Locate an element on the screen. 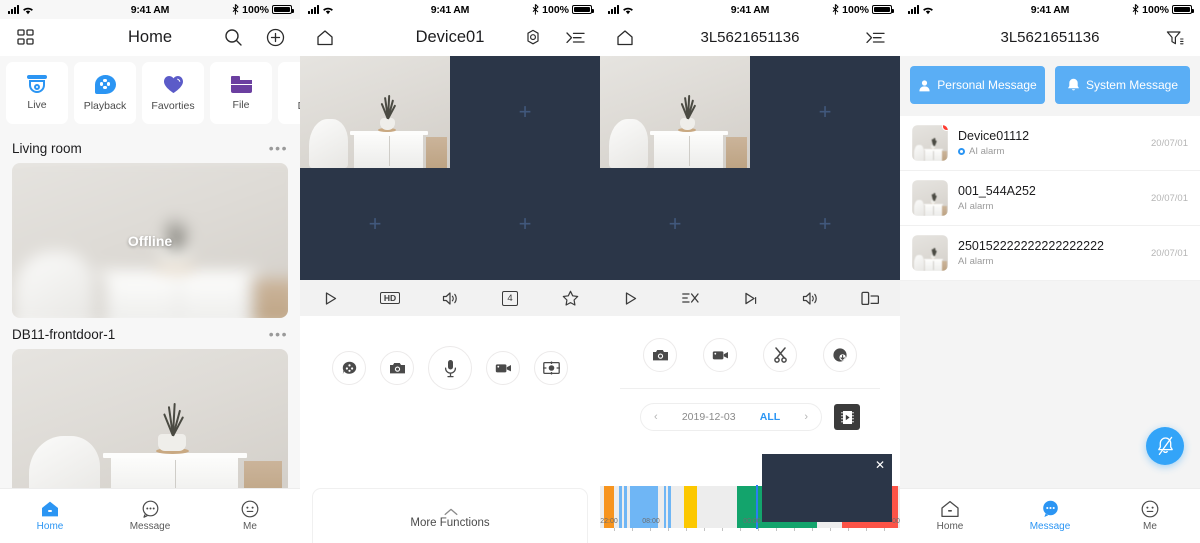  playback-navbar: 3L5621651136 is located at coordinates (750, 37).